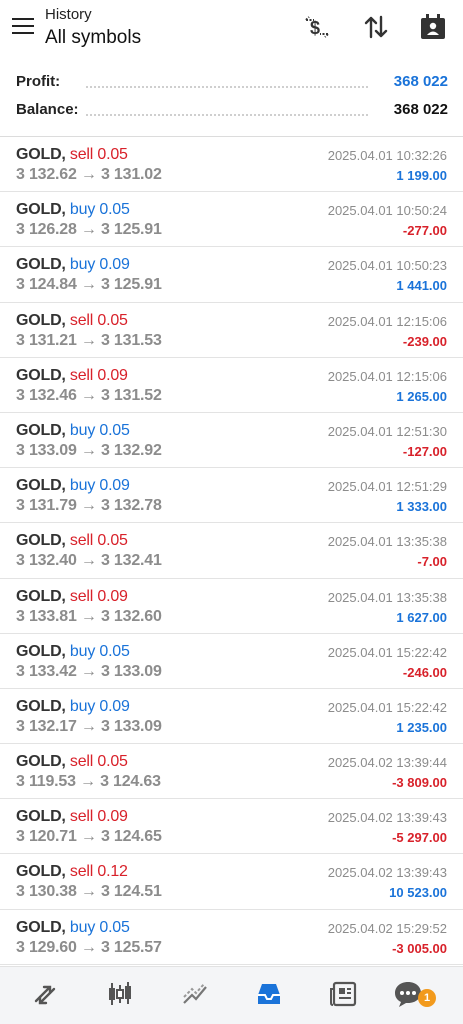 The image size is (463, 1024). What do you see at coordinates (427, 998) in the screenshot?
I see `messages-badge: 1` at bounding box center [427, 998].